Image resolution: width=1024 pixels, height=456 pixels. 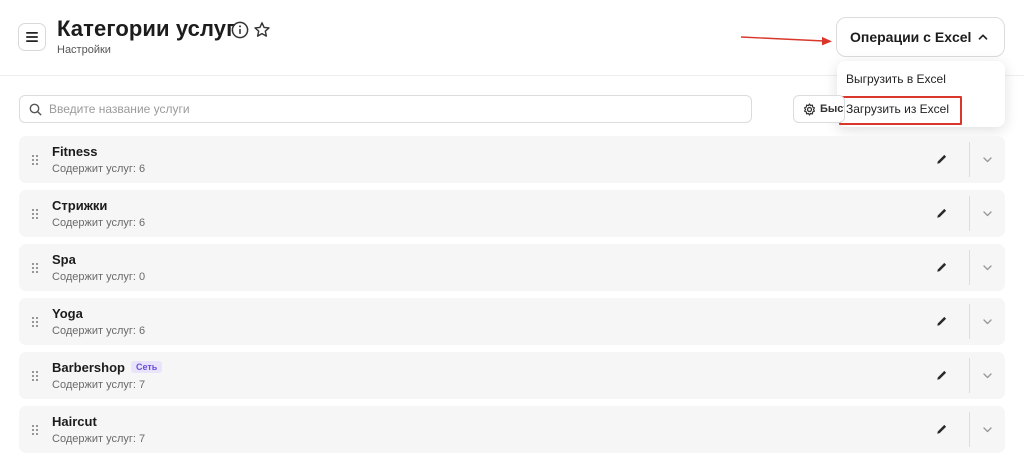 I want to click on excel-operations-label: Операции с Excel, so click(x=911, y=37).